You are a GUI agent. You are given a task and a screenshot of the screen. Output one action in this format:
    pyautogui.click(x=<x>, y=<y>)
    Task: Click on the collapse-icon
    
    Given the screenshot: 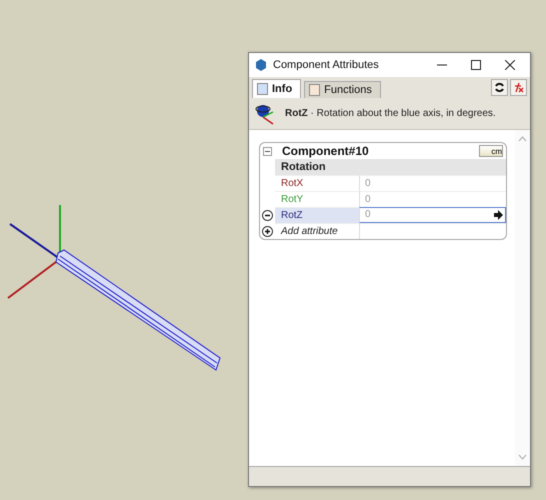 What is the action you would take?
    pyautogui.click(x=267, y=151)
    